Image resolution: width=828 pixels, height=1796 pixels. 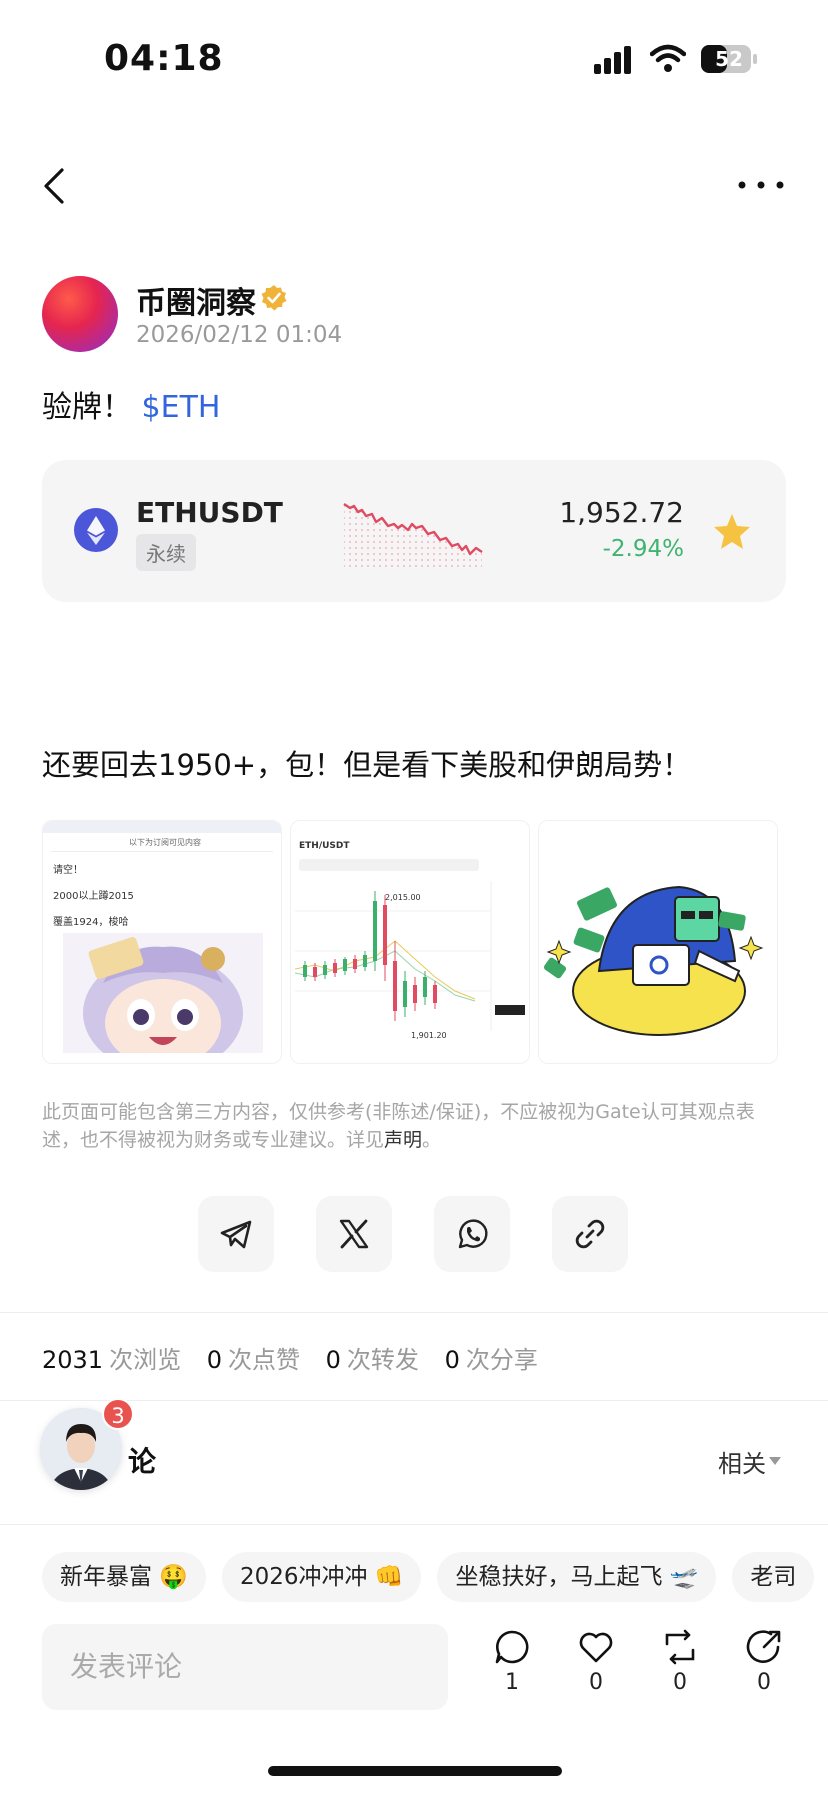 I want to click on repost-icon, so click(x=680, y=1647).